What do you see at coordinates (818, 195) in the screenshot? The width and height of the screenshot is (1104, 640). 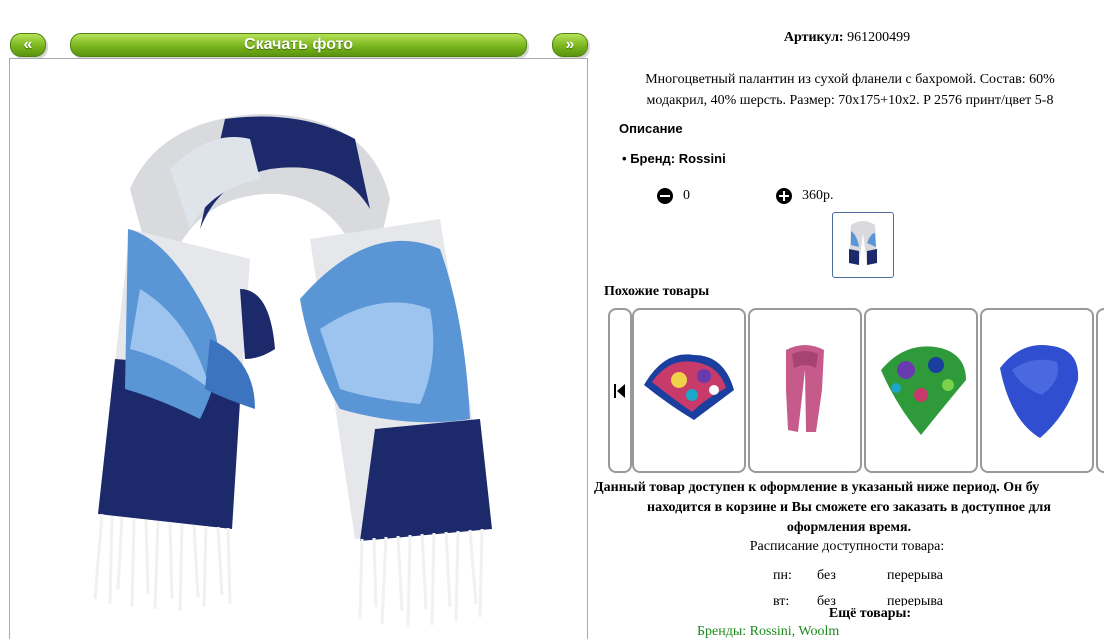 I see `price-value: 360р.` at bounding box center [818, 195].